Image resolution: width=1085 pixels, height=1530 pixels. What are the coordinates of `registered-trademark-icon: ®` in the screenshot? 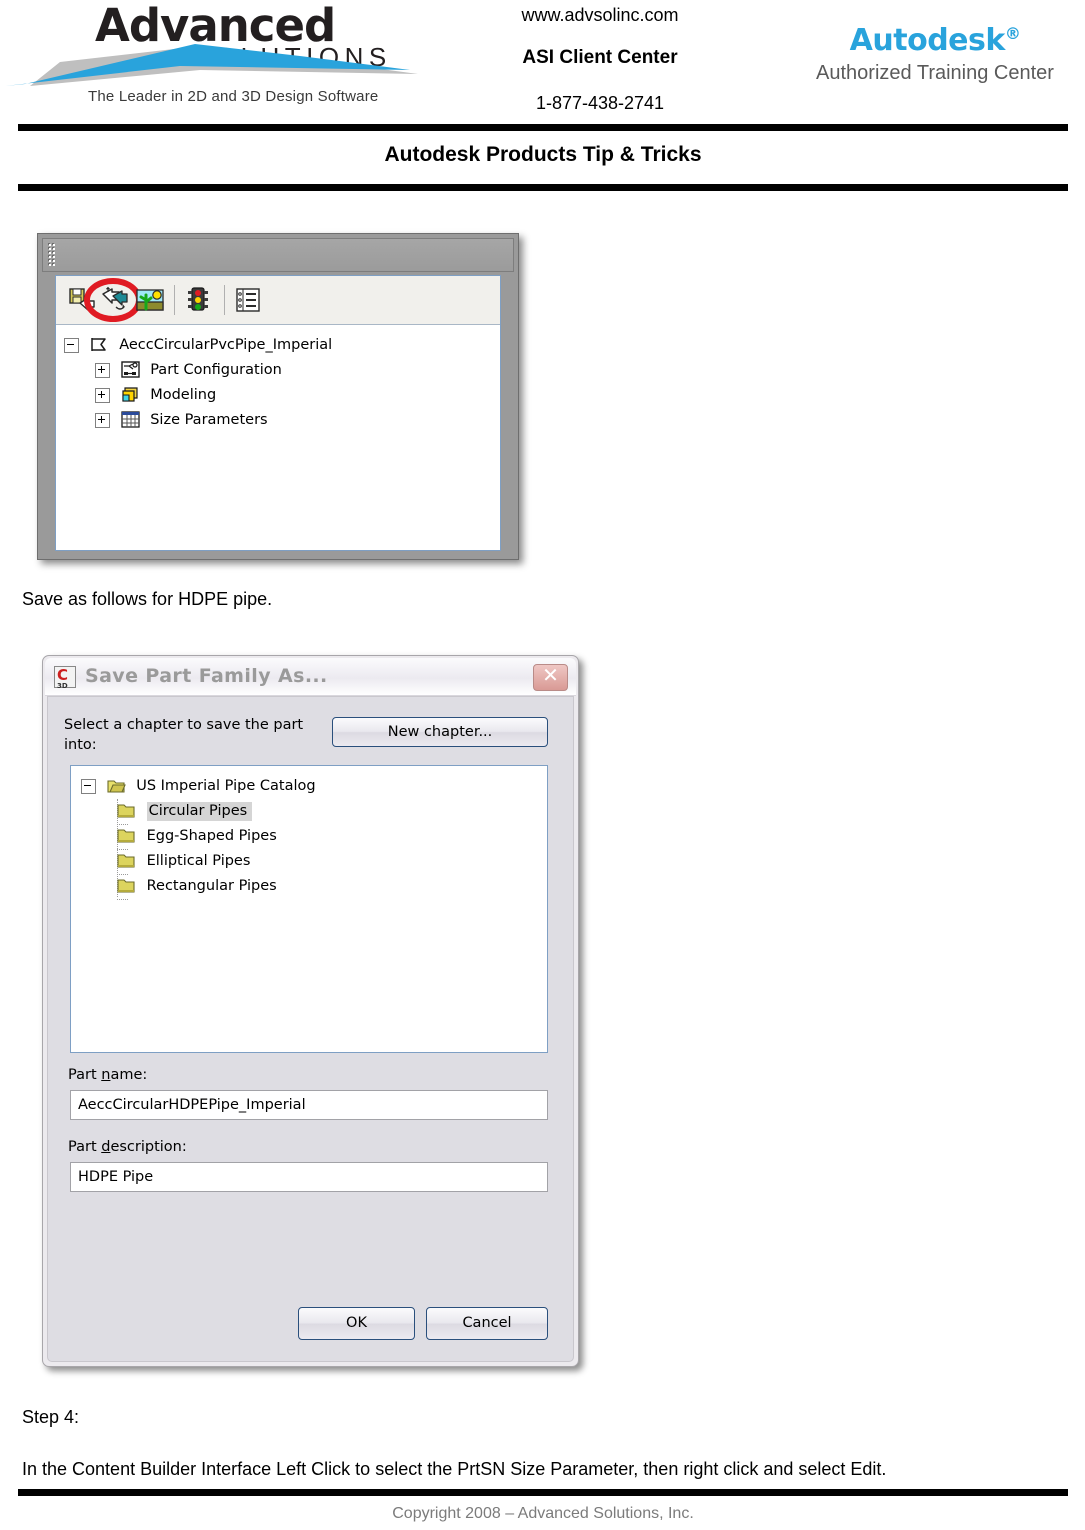 It's located at (1012, 33).